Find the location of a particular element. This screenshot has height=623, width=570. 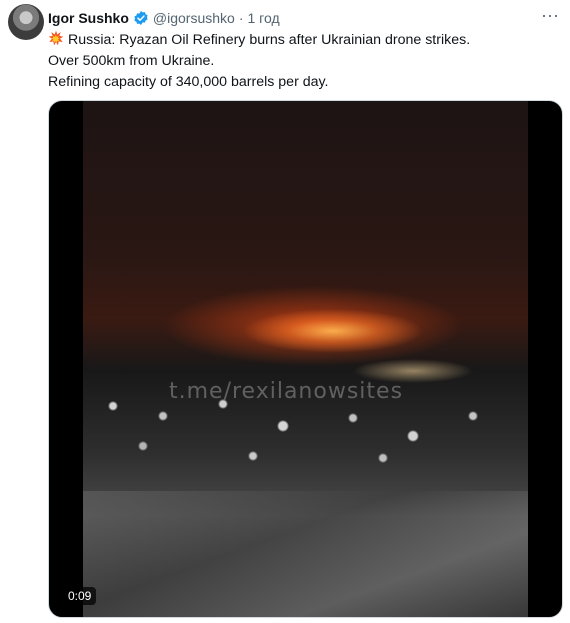

tweet-header: Igor Sushko @igorsushko · 1 год is located at coordinates (164, 18).